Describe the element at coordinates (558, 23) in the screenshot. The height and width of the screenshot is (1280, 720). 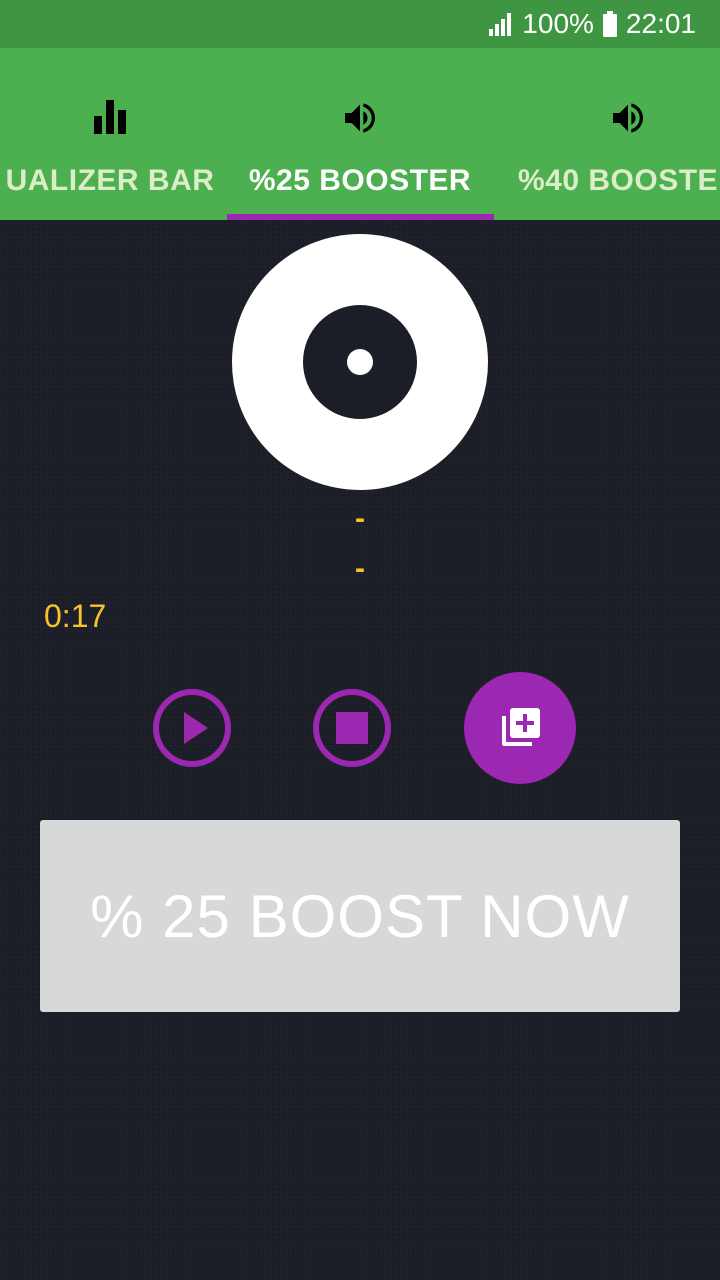
I see `battery-percent: 100%` at that location.